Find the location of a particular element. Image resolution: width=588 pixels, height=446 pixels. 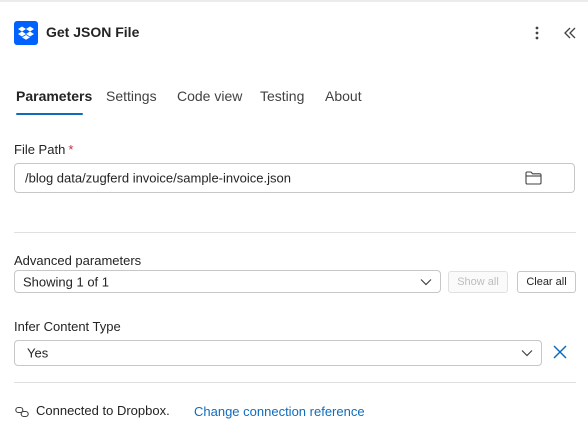

infer-content-type-value: Yes is located at coordinates (38, 353).